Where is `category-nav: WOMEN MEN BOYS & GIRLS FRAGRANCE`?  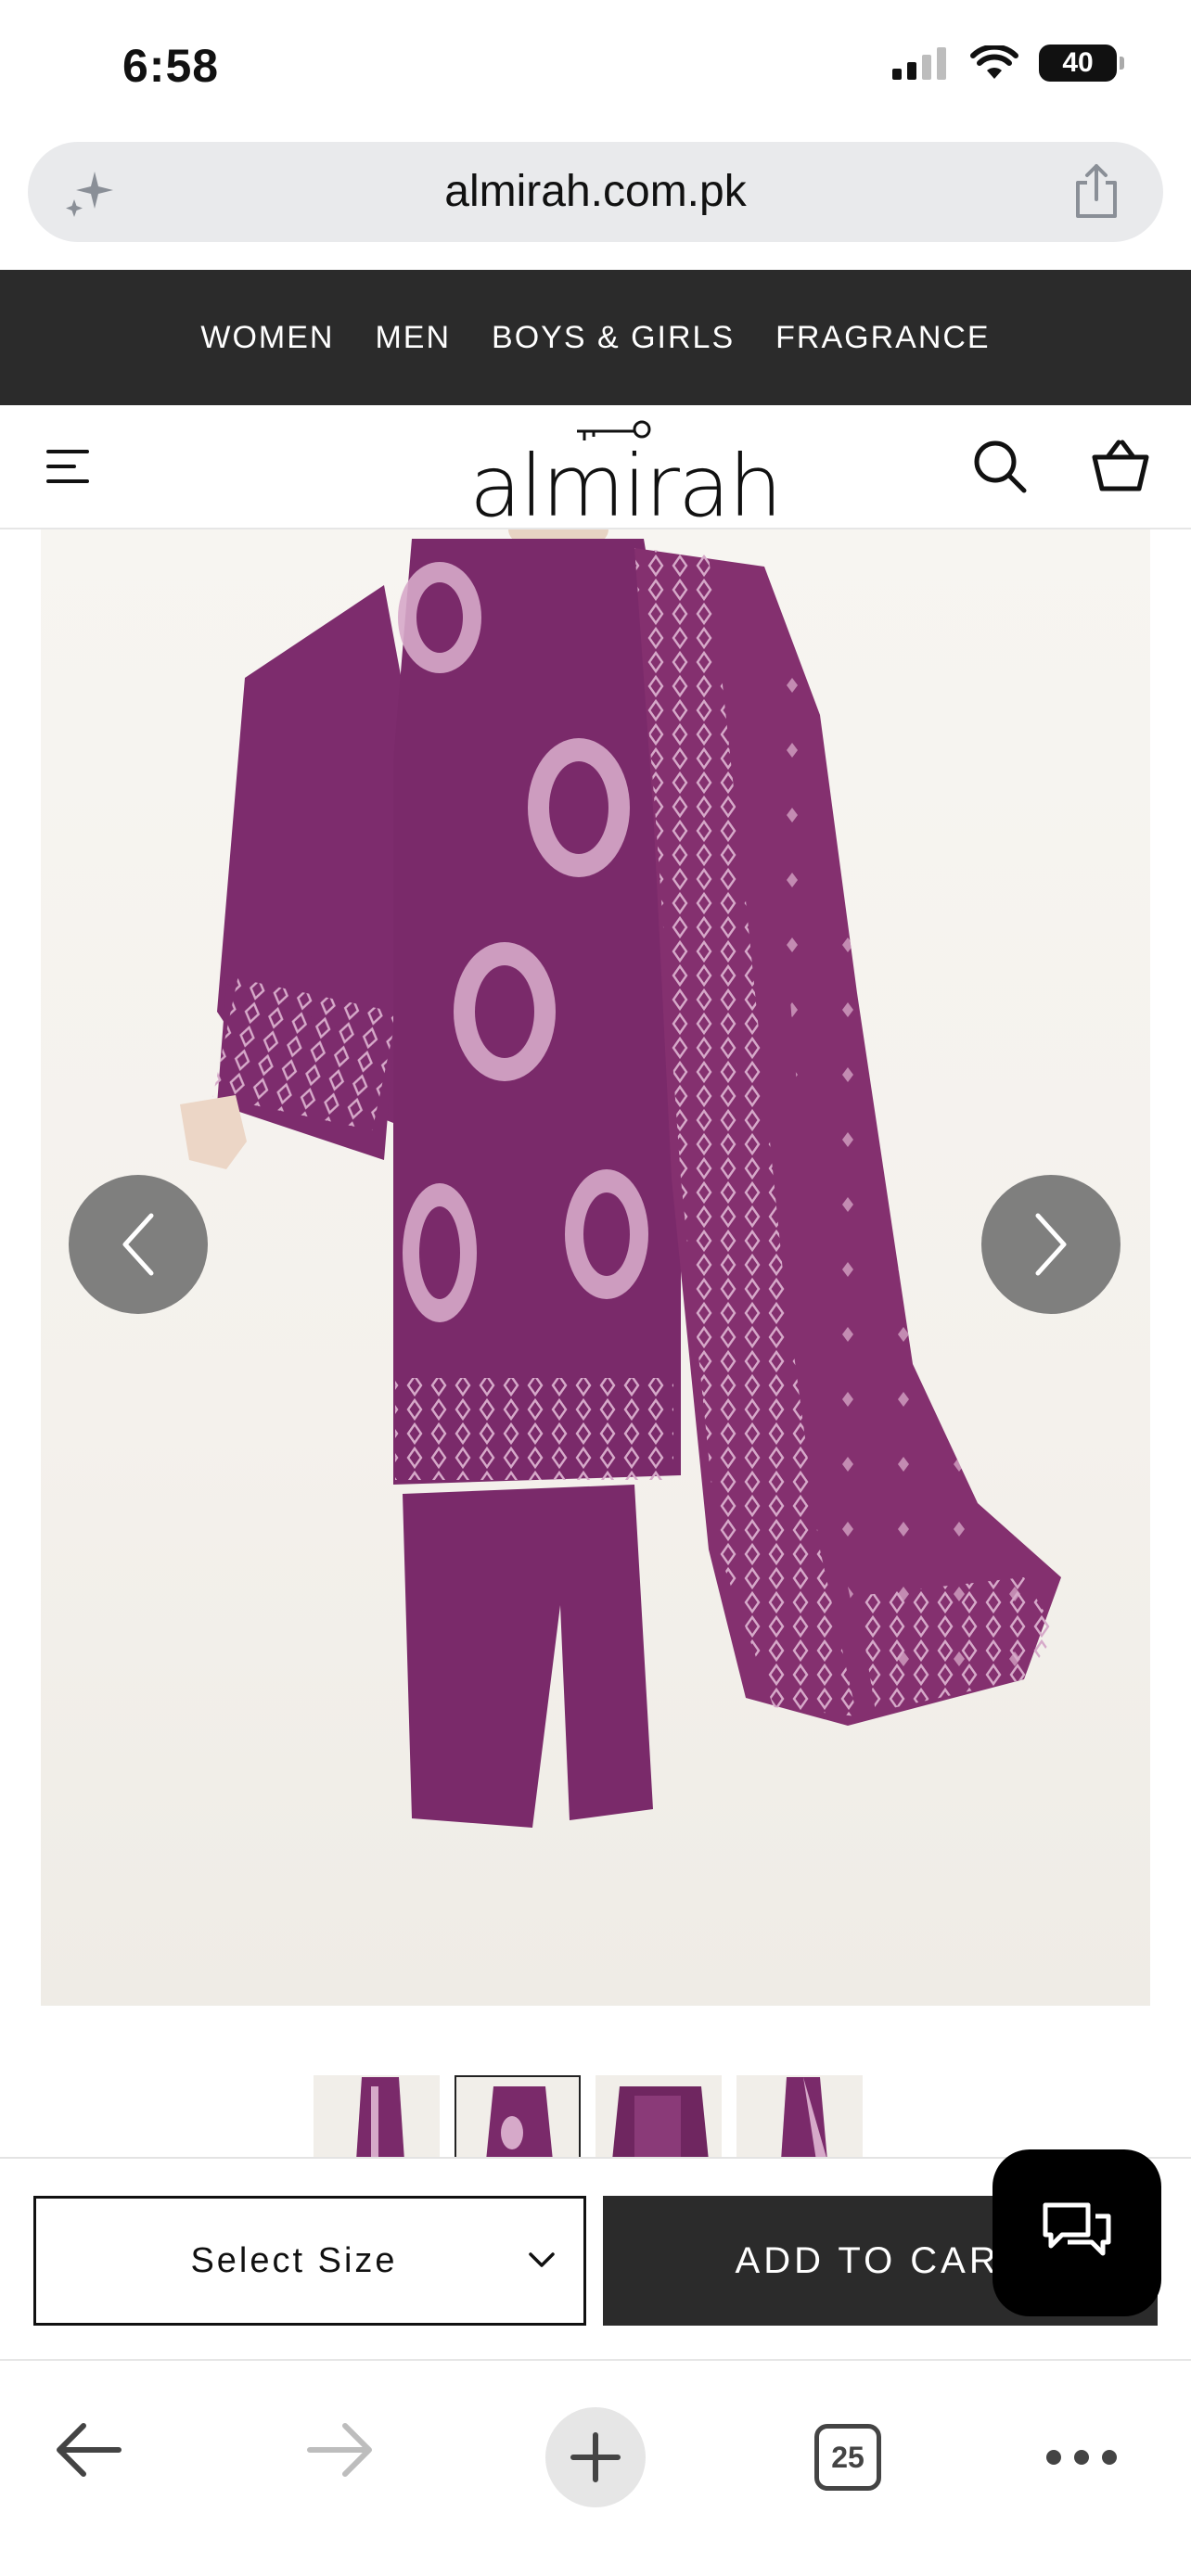
category-nav: WOMEN MEN BOYS & GIRLS FRAGRANCE is located at coordinates (595, 338).